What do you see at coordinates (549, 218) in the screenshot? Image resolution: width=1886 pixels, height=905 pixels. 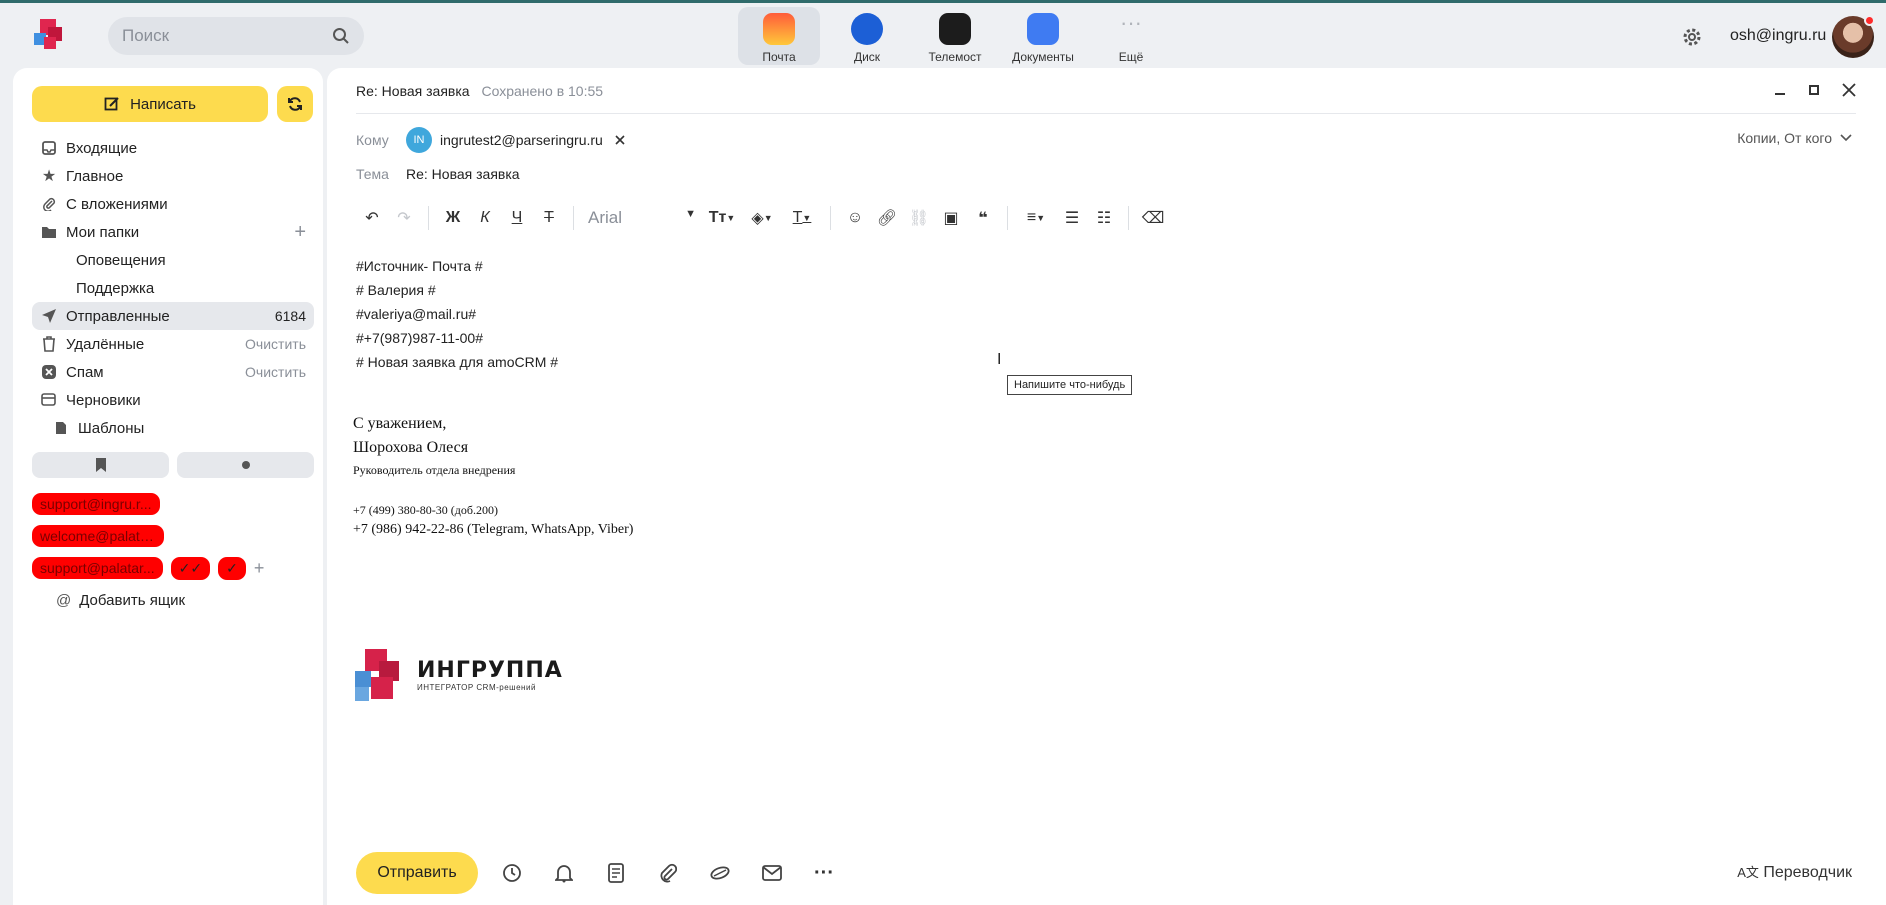 I see `strikethrough-button: T` at bounding box center [549, 218].